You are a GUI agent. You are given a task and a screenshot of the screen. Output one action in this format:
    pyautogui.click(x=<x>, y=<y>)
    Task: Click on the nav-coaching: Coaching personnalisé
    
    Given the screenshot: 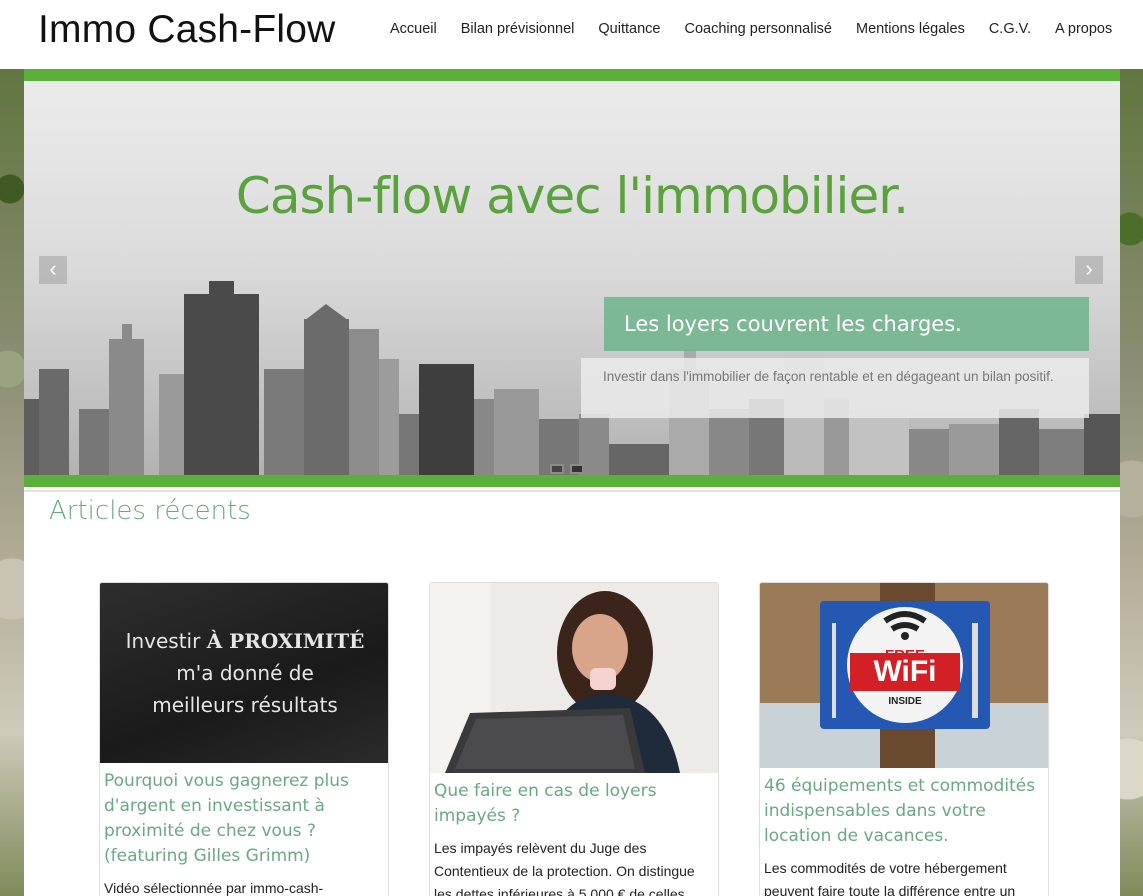 What is the action you would take?
    pyautogui.click(x=758, y=29)
    